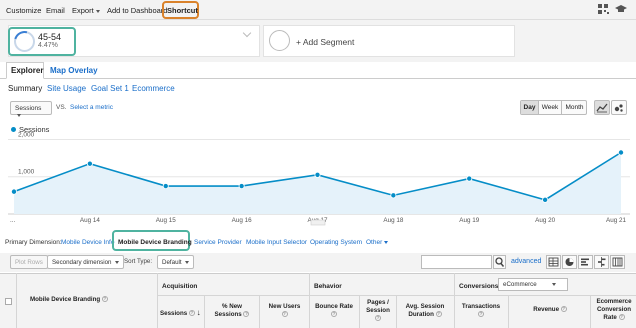  What do you see at coordinates (334, 306) in the screenshot?
I see `bounce-rate-label: Bounce Rate` at bounding box center [334, 306].